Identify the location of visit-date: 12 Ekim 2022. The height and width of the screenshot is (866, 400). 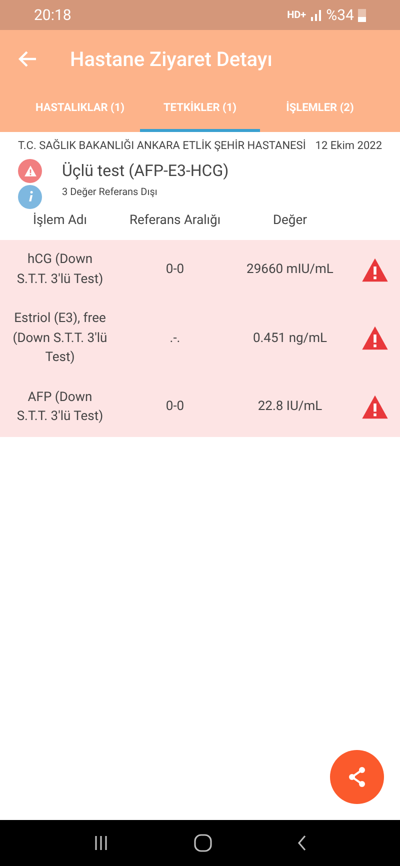
(348, 146).